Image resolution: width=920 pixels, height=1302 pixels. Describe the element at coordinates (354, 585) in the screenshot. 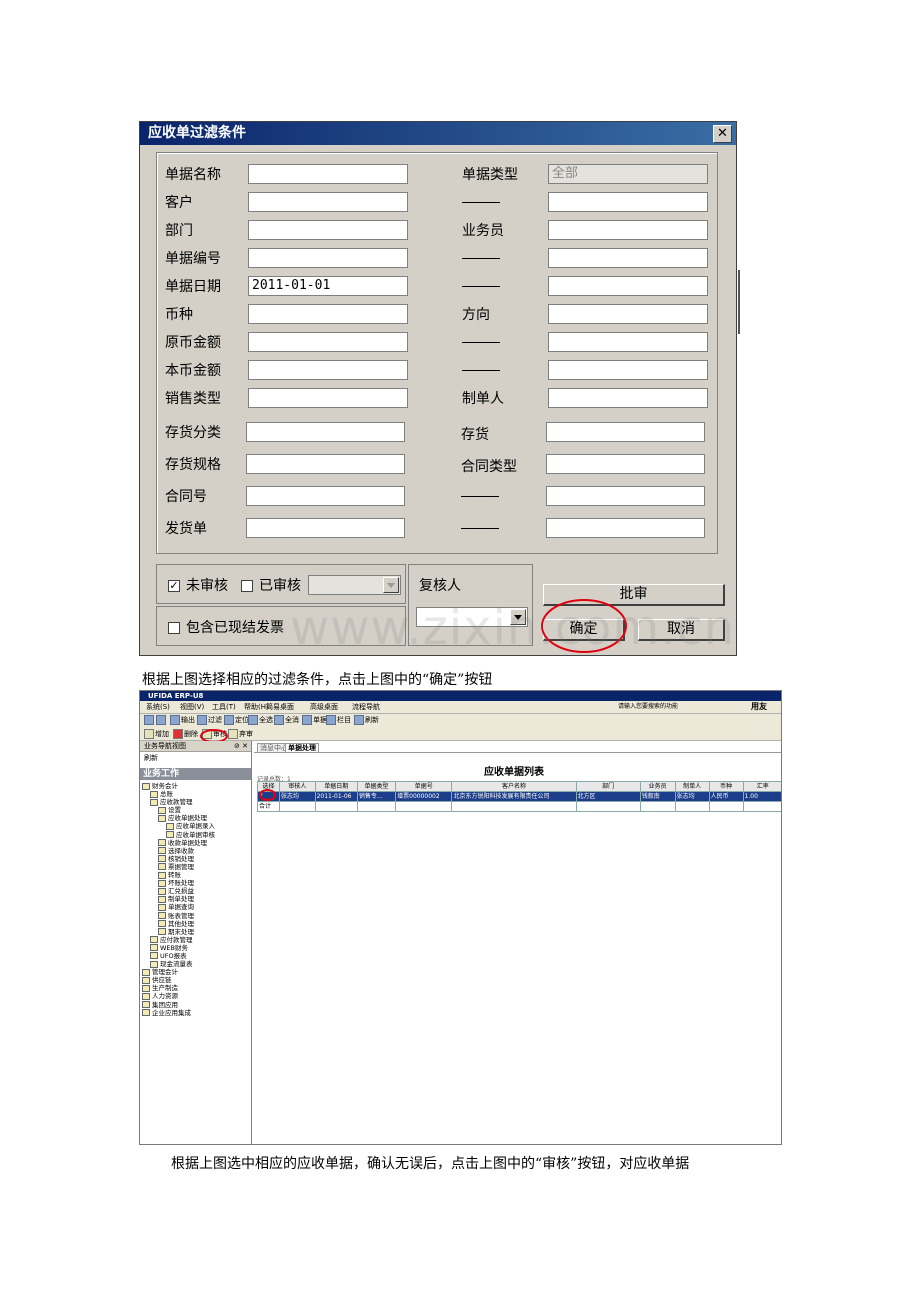

I see `audit-status-select` at that location.